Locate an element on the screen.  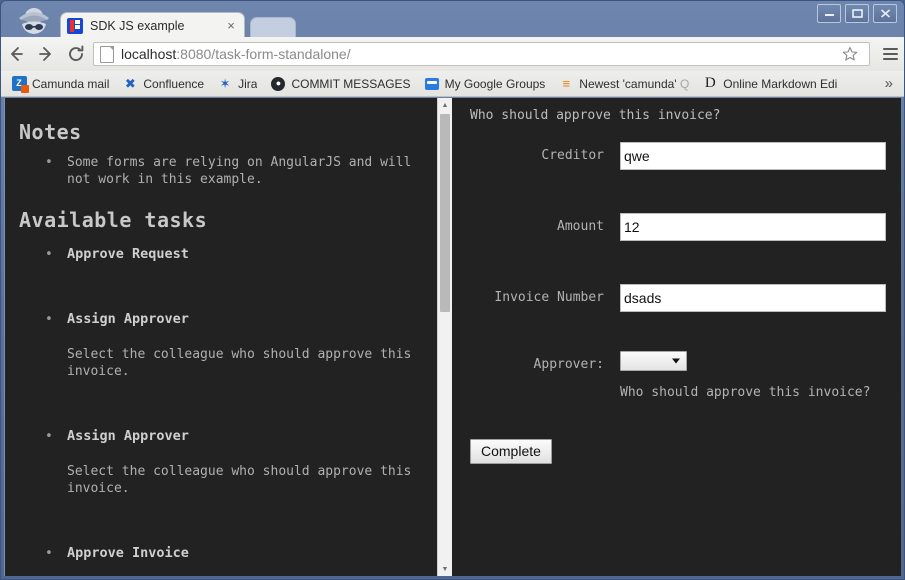
bookmark-newest-camunda: ≡ Newest 'camunda' Q is located at coordinates (623, 84).